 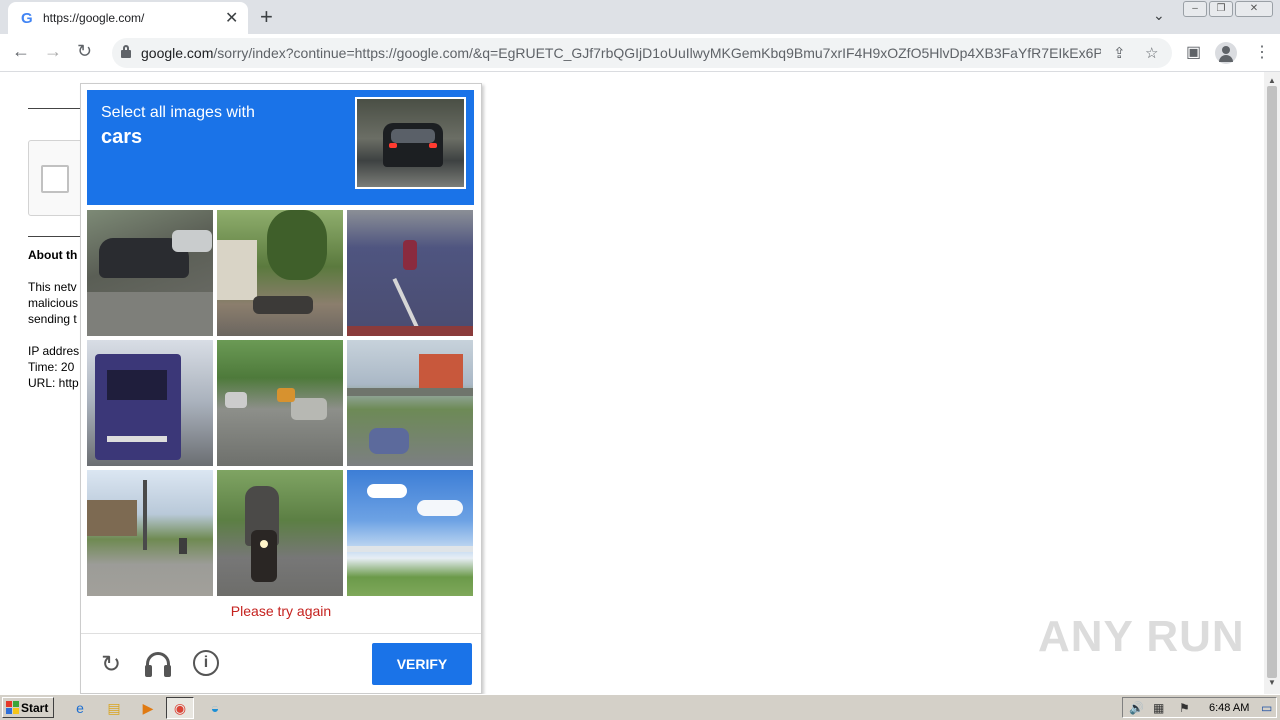 I want to click on profile-avatar-icon, so click(x=1226, y=53).